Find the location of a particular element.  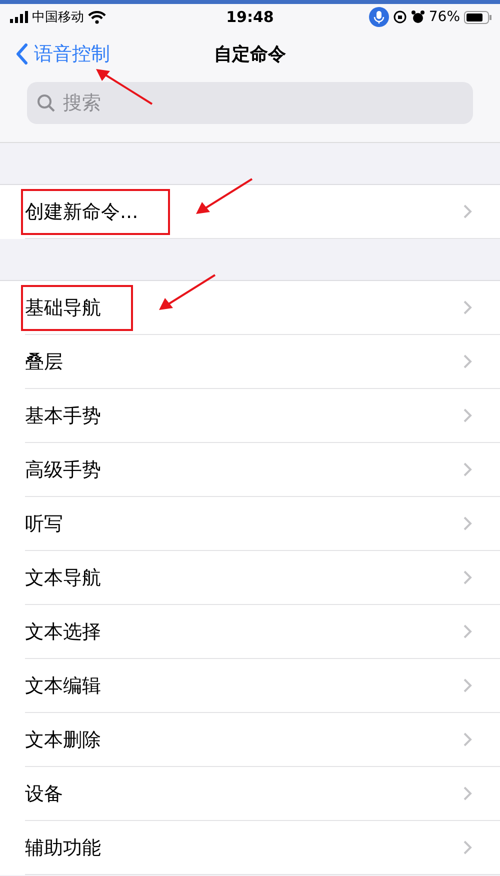

list-item: 基本手势 is located at coordinates (63, 415).